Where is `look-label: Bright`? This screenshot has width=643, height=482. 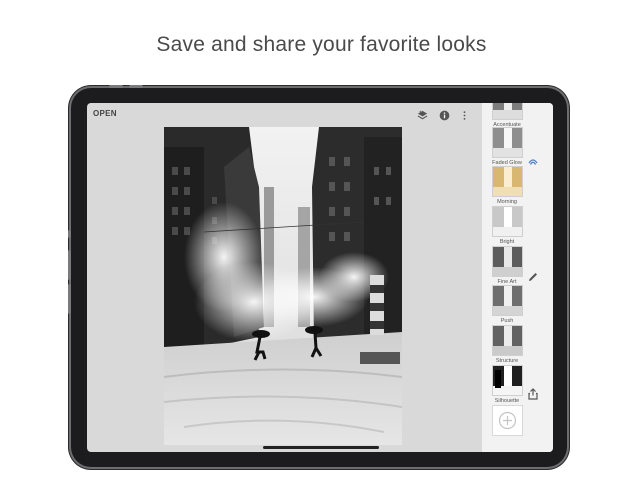
look-label: Bright is located at coordinates (507, 242).